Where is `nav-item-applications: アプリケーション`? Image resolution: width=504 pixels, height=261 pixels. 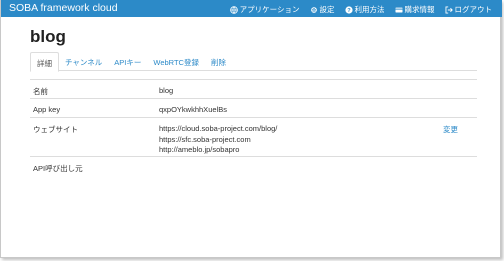
nav-item-applications: アプリケーション is located at coordinates (264, 9).